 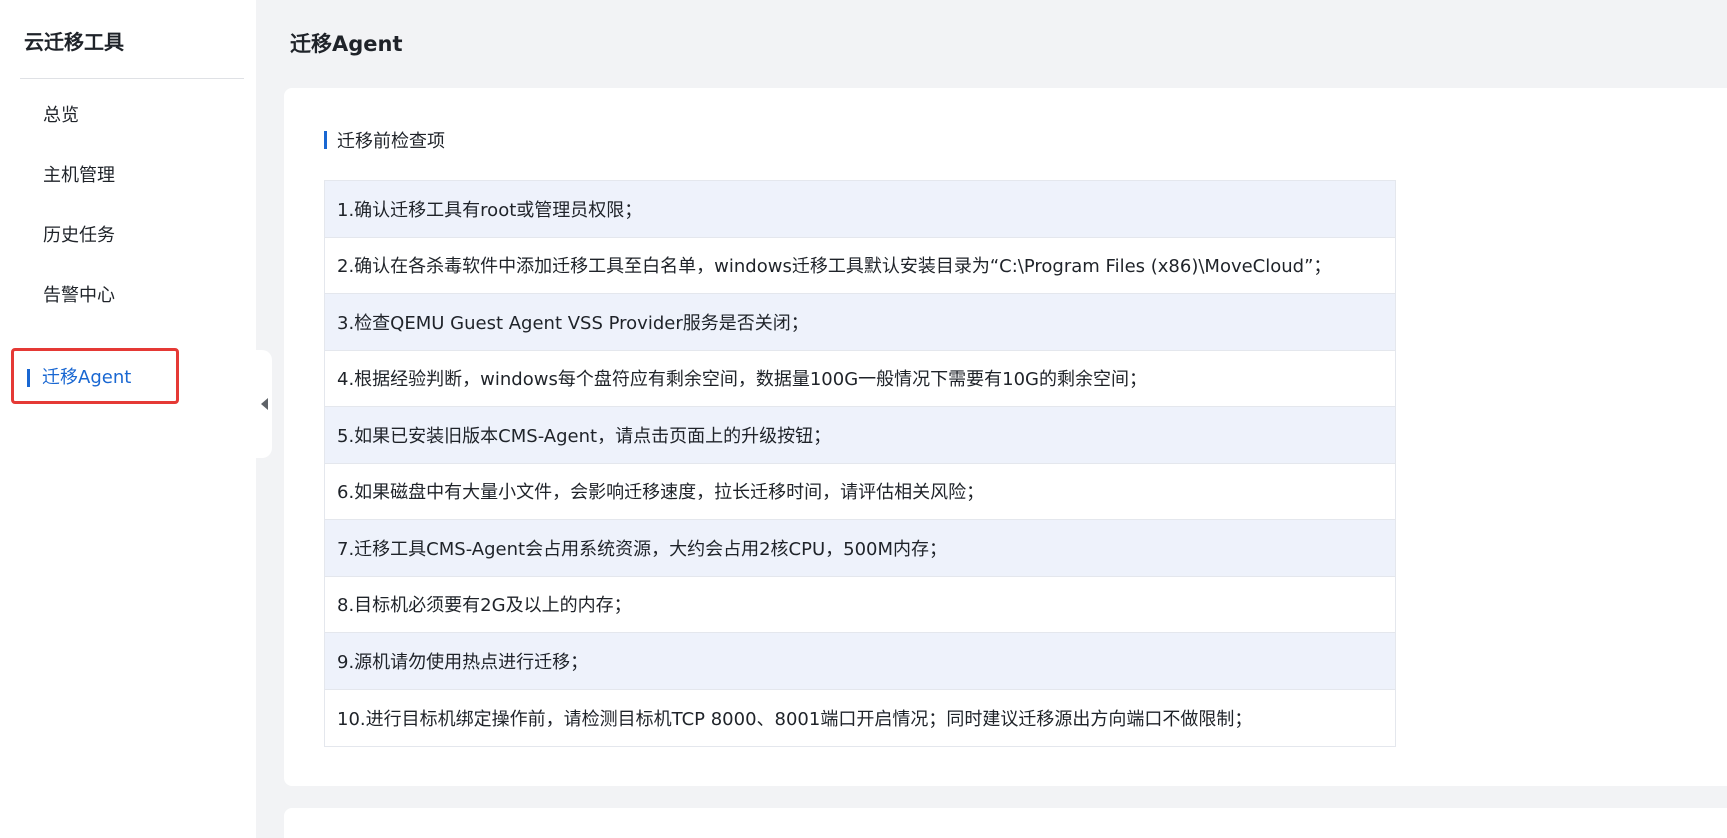 I want to click on caret-left-icon, so click(x=264, y=404).